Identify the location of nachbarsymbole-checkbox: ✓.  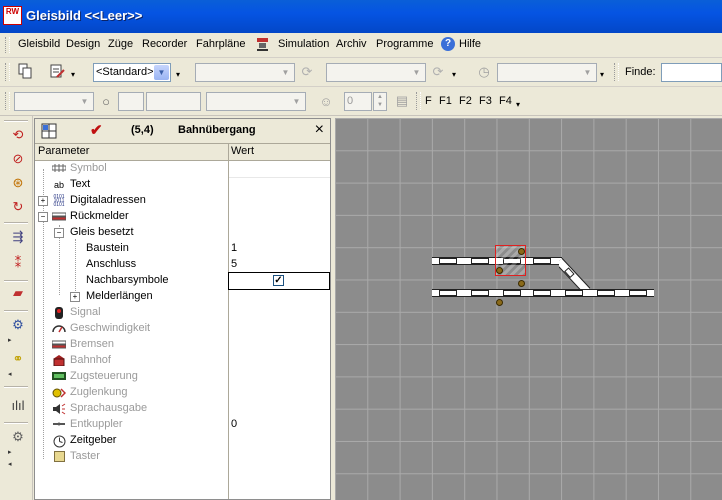
(278, 280).